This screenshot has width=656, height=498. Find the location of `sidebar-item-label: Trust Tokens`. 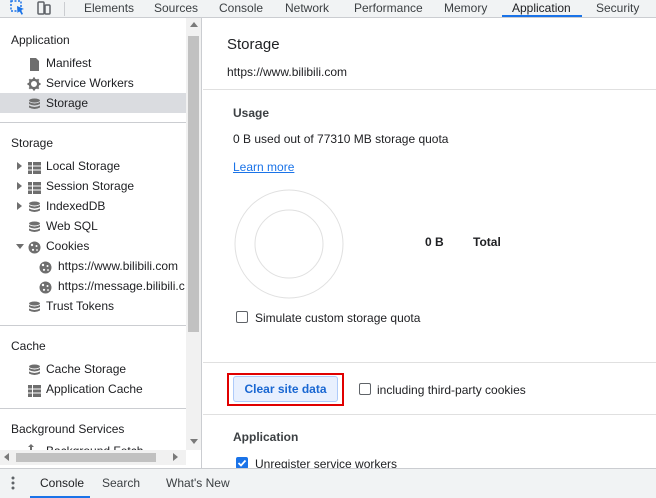

sidebar-item-label: Trust Tokens is located at coordinates (80, 306).